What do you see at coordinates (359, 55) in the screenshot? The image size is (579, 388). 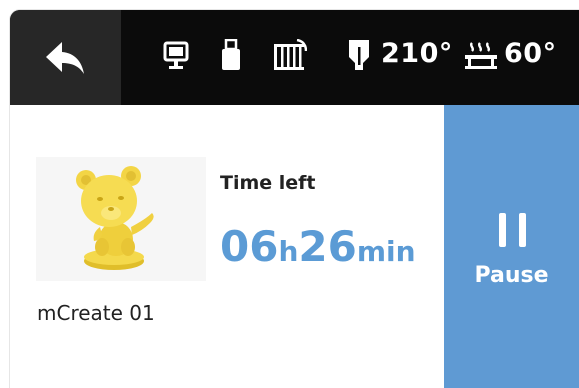 I see `nozzle-icon` at bounding box center [359, 55].